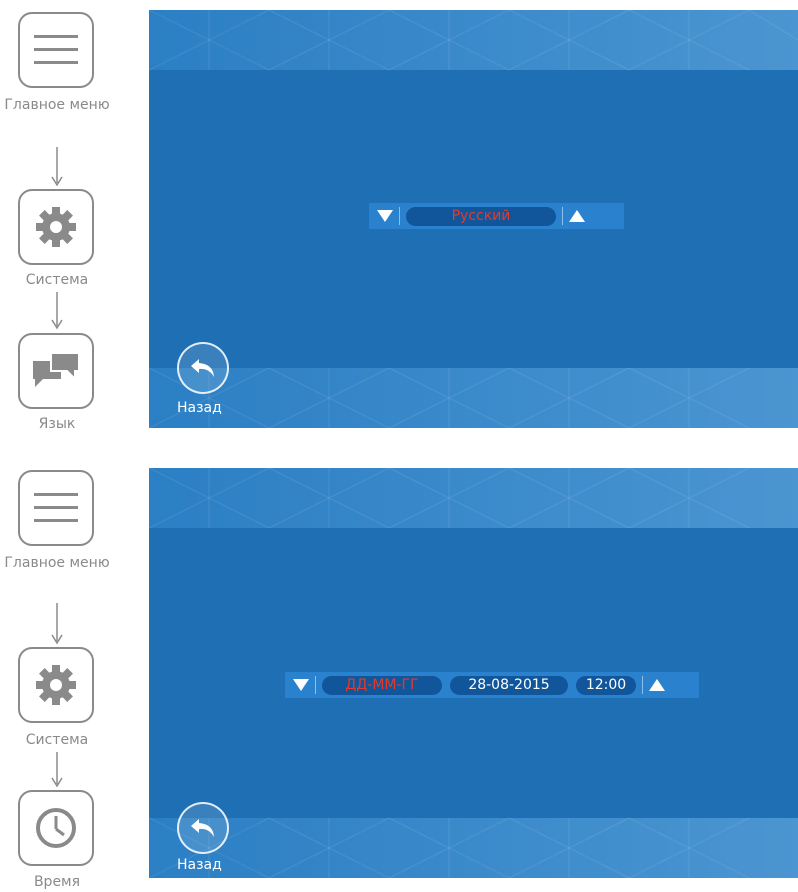  What do you see at coordinates (509, 685) in the screenshot?
I see `date-value: 28-08-2015` at bounding box center [509, 685].